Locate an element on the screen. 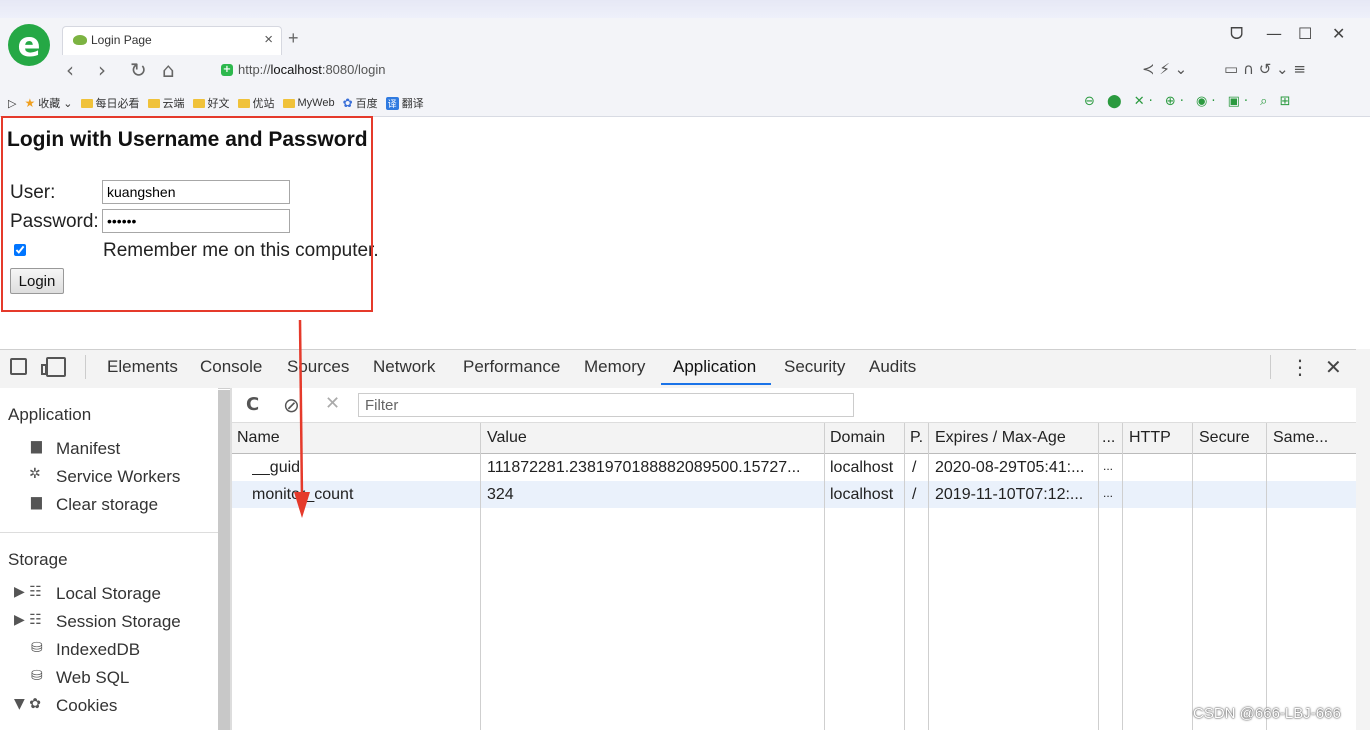  address-bar: http://localhost:8080/login is located at coordinates (311, 69).